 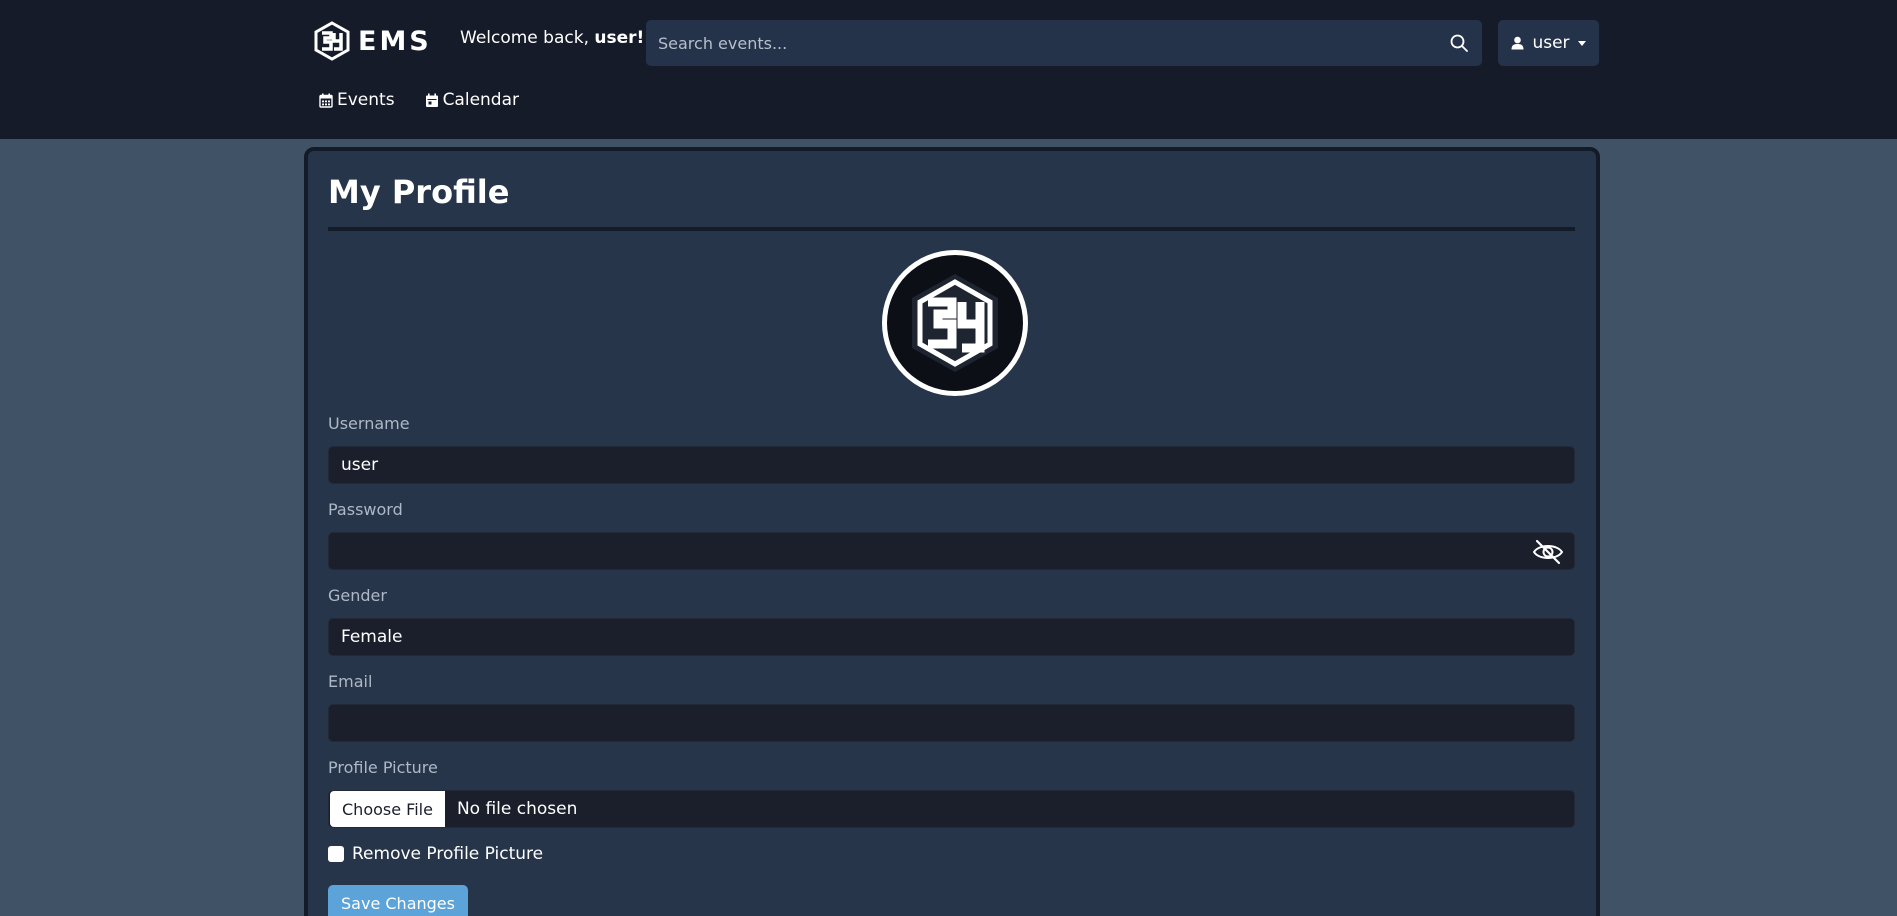 I want to click on search-input, so click(x=1036, y=43).